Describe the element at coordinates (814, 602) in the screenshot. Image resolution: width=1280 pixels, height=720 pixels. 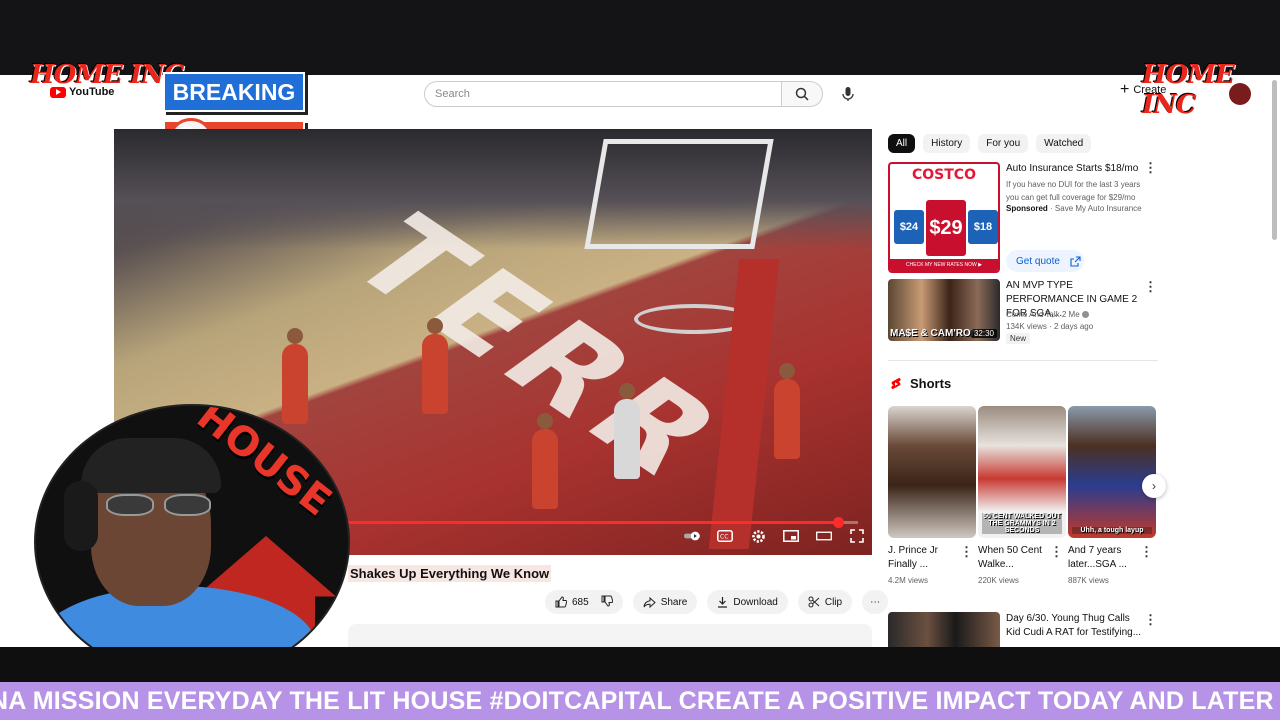
I see `scissors-icon` at that location.